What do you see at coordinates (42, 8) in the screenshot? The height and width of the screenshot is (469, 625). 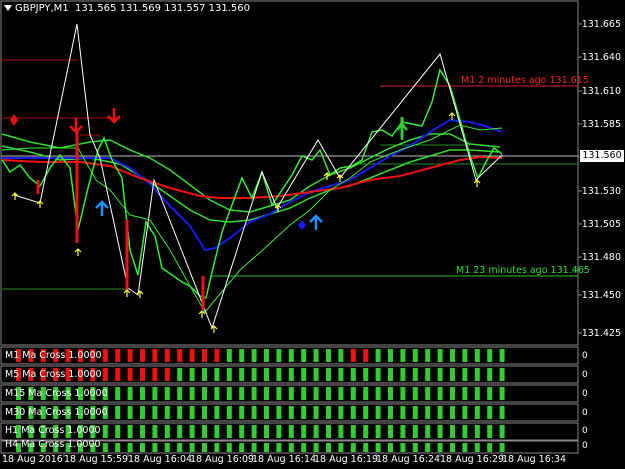 I see `symbol-label: GBPJPY,M1` at bounding box center [42, 8].